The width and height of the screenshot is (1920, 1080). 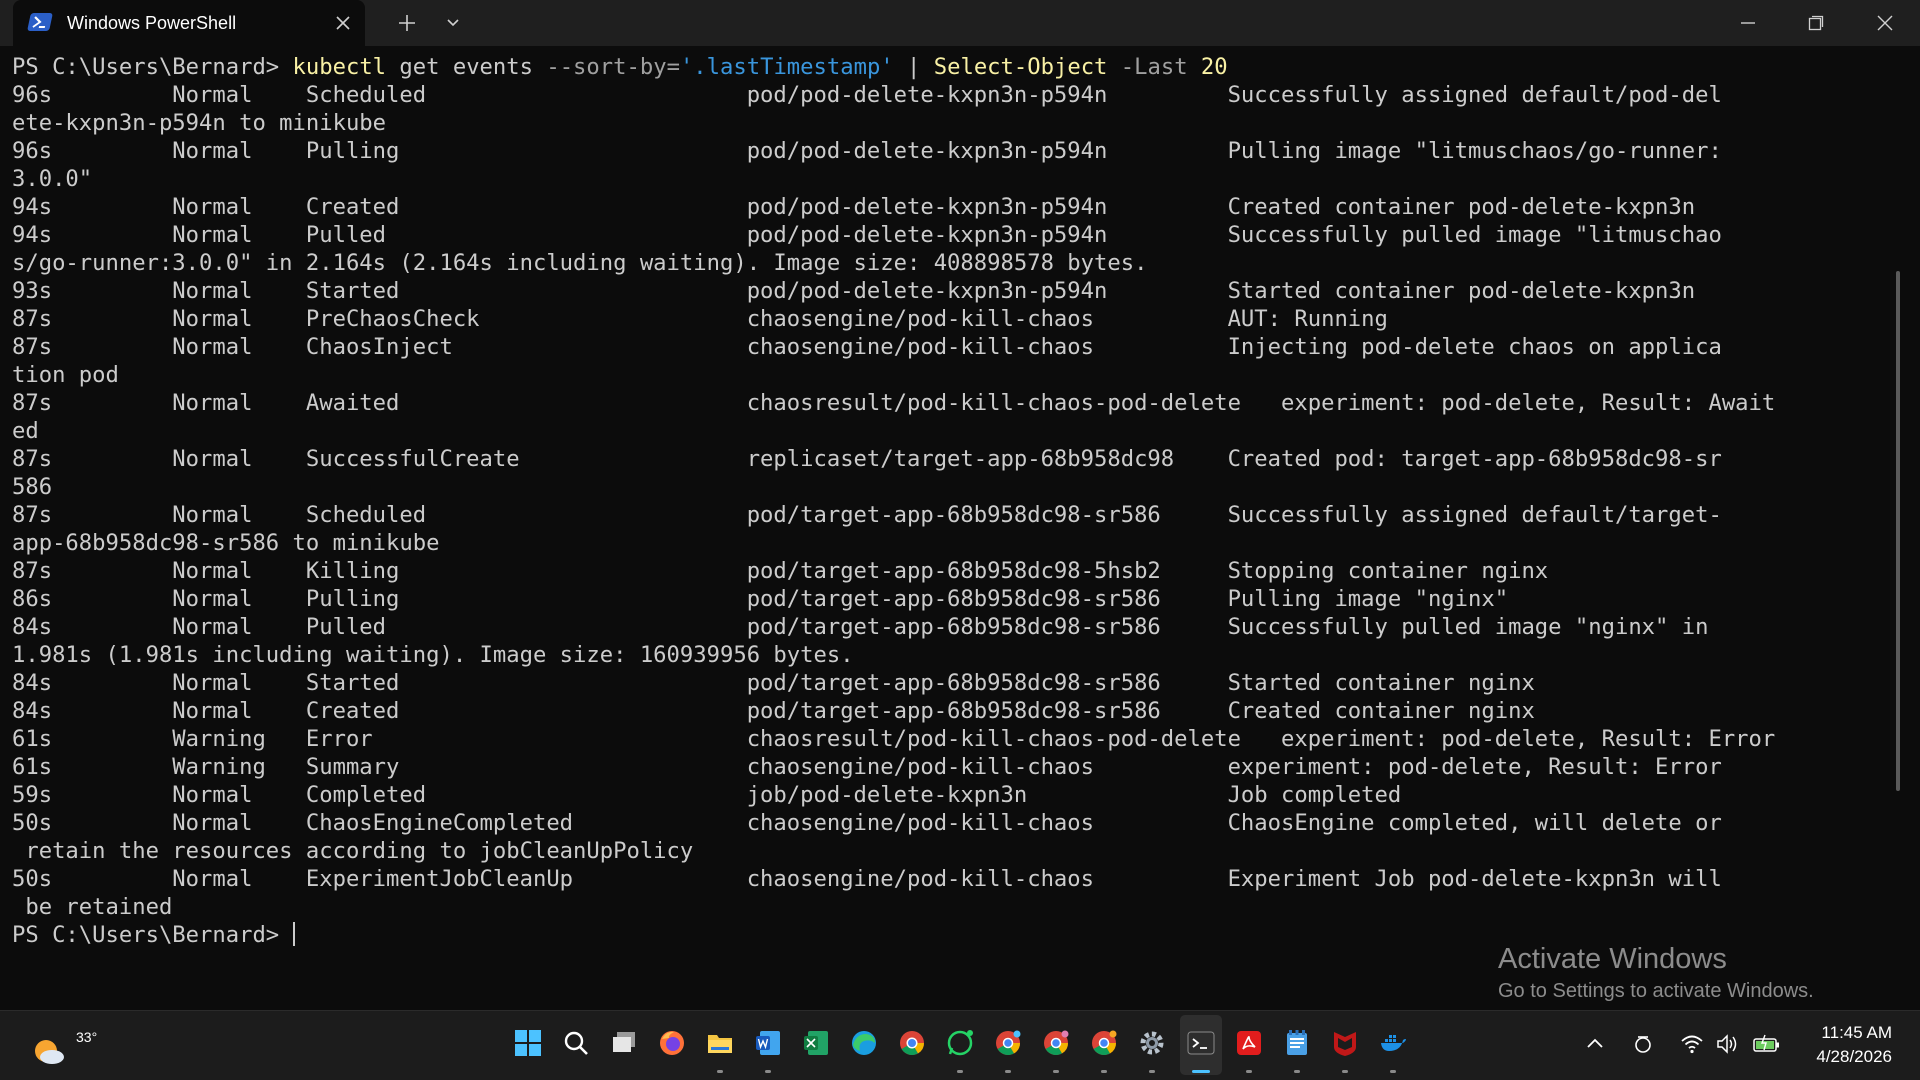 I want to click on event-line: tion pod, so click(x=65, y=375).